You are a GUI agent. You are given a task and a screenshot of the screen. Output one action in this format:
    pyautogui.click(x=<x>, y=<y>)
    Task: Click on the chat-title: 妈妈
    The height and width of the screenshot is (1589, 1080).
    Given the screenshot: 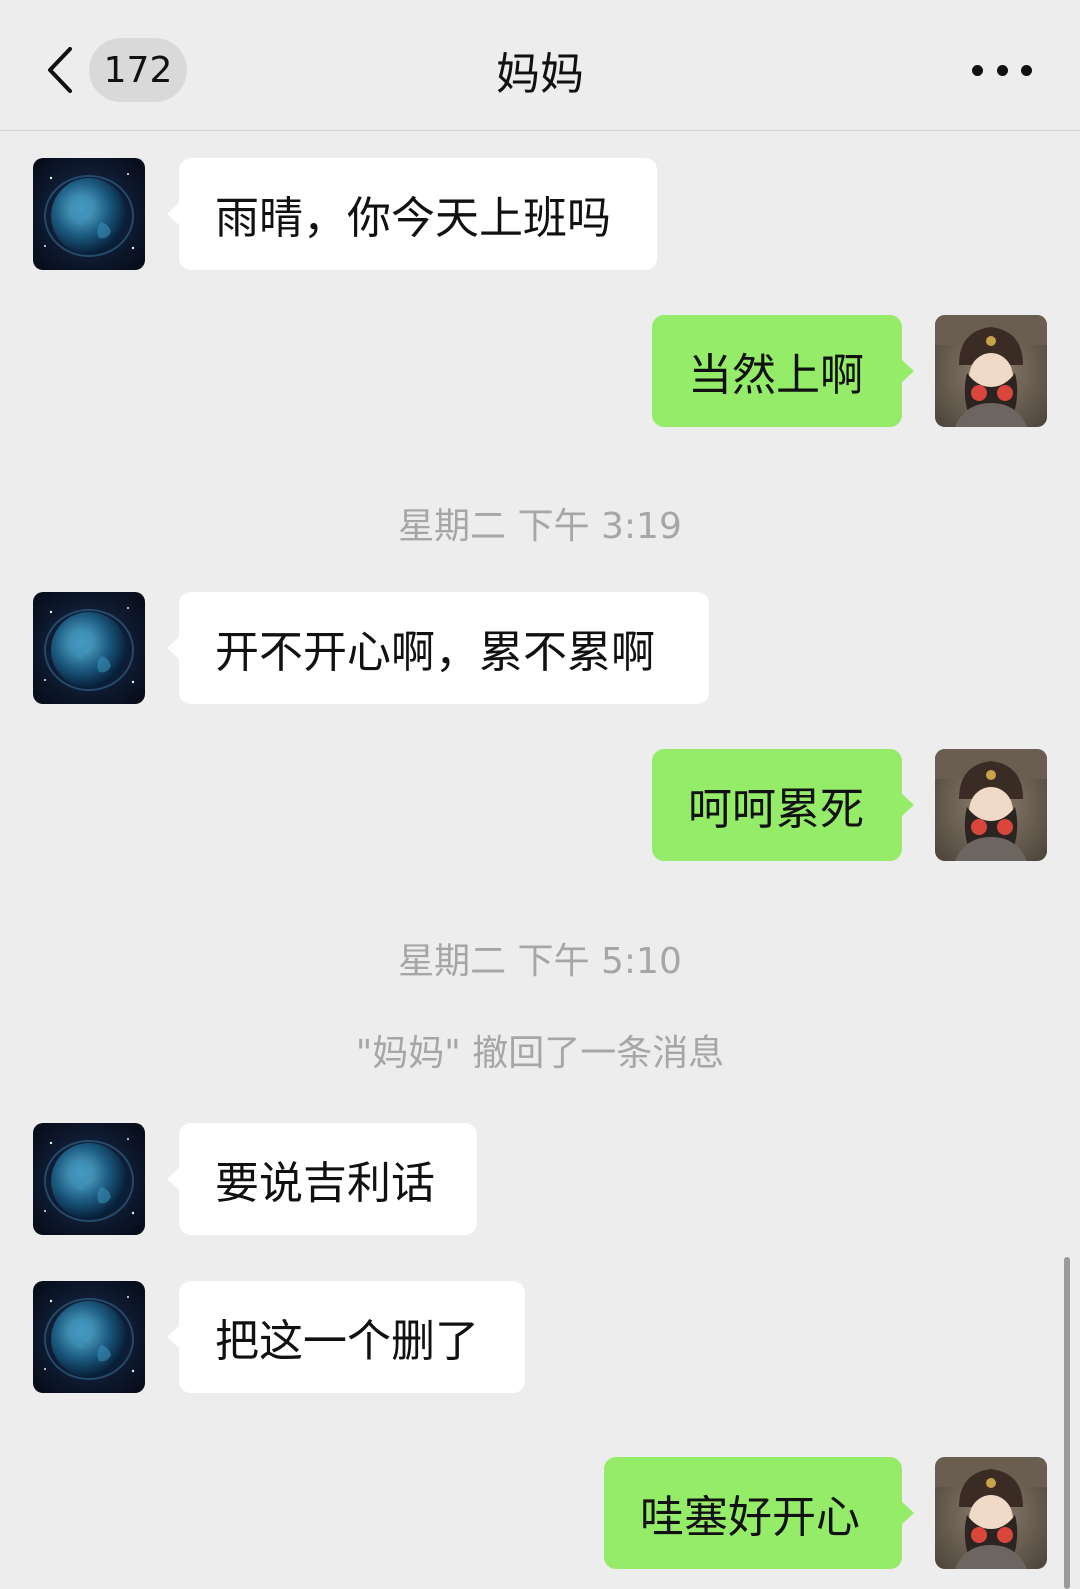 What is the action you would take?
    pyautogui.click(x=540, y=74)
    